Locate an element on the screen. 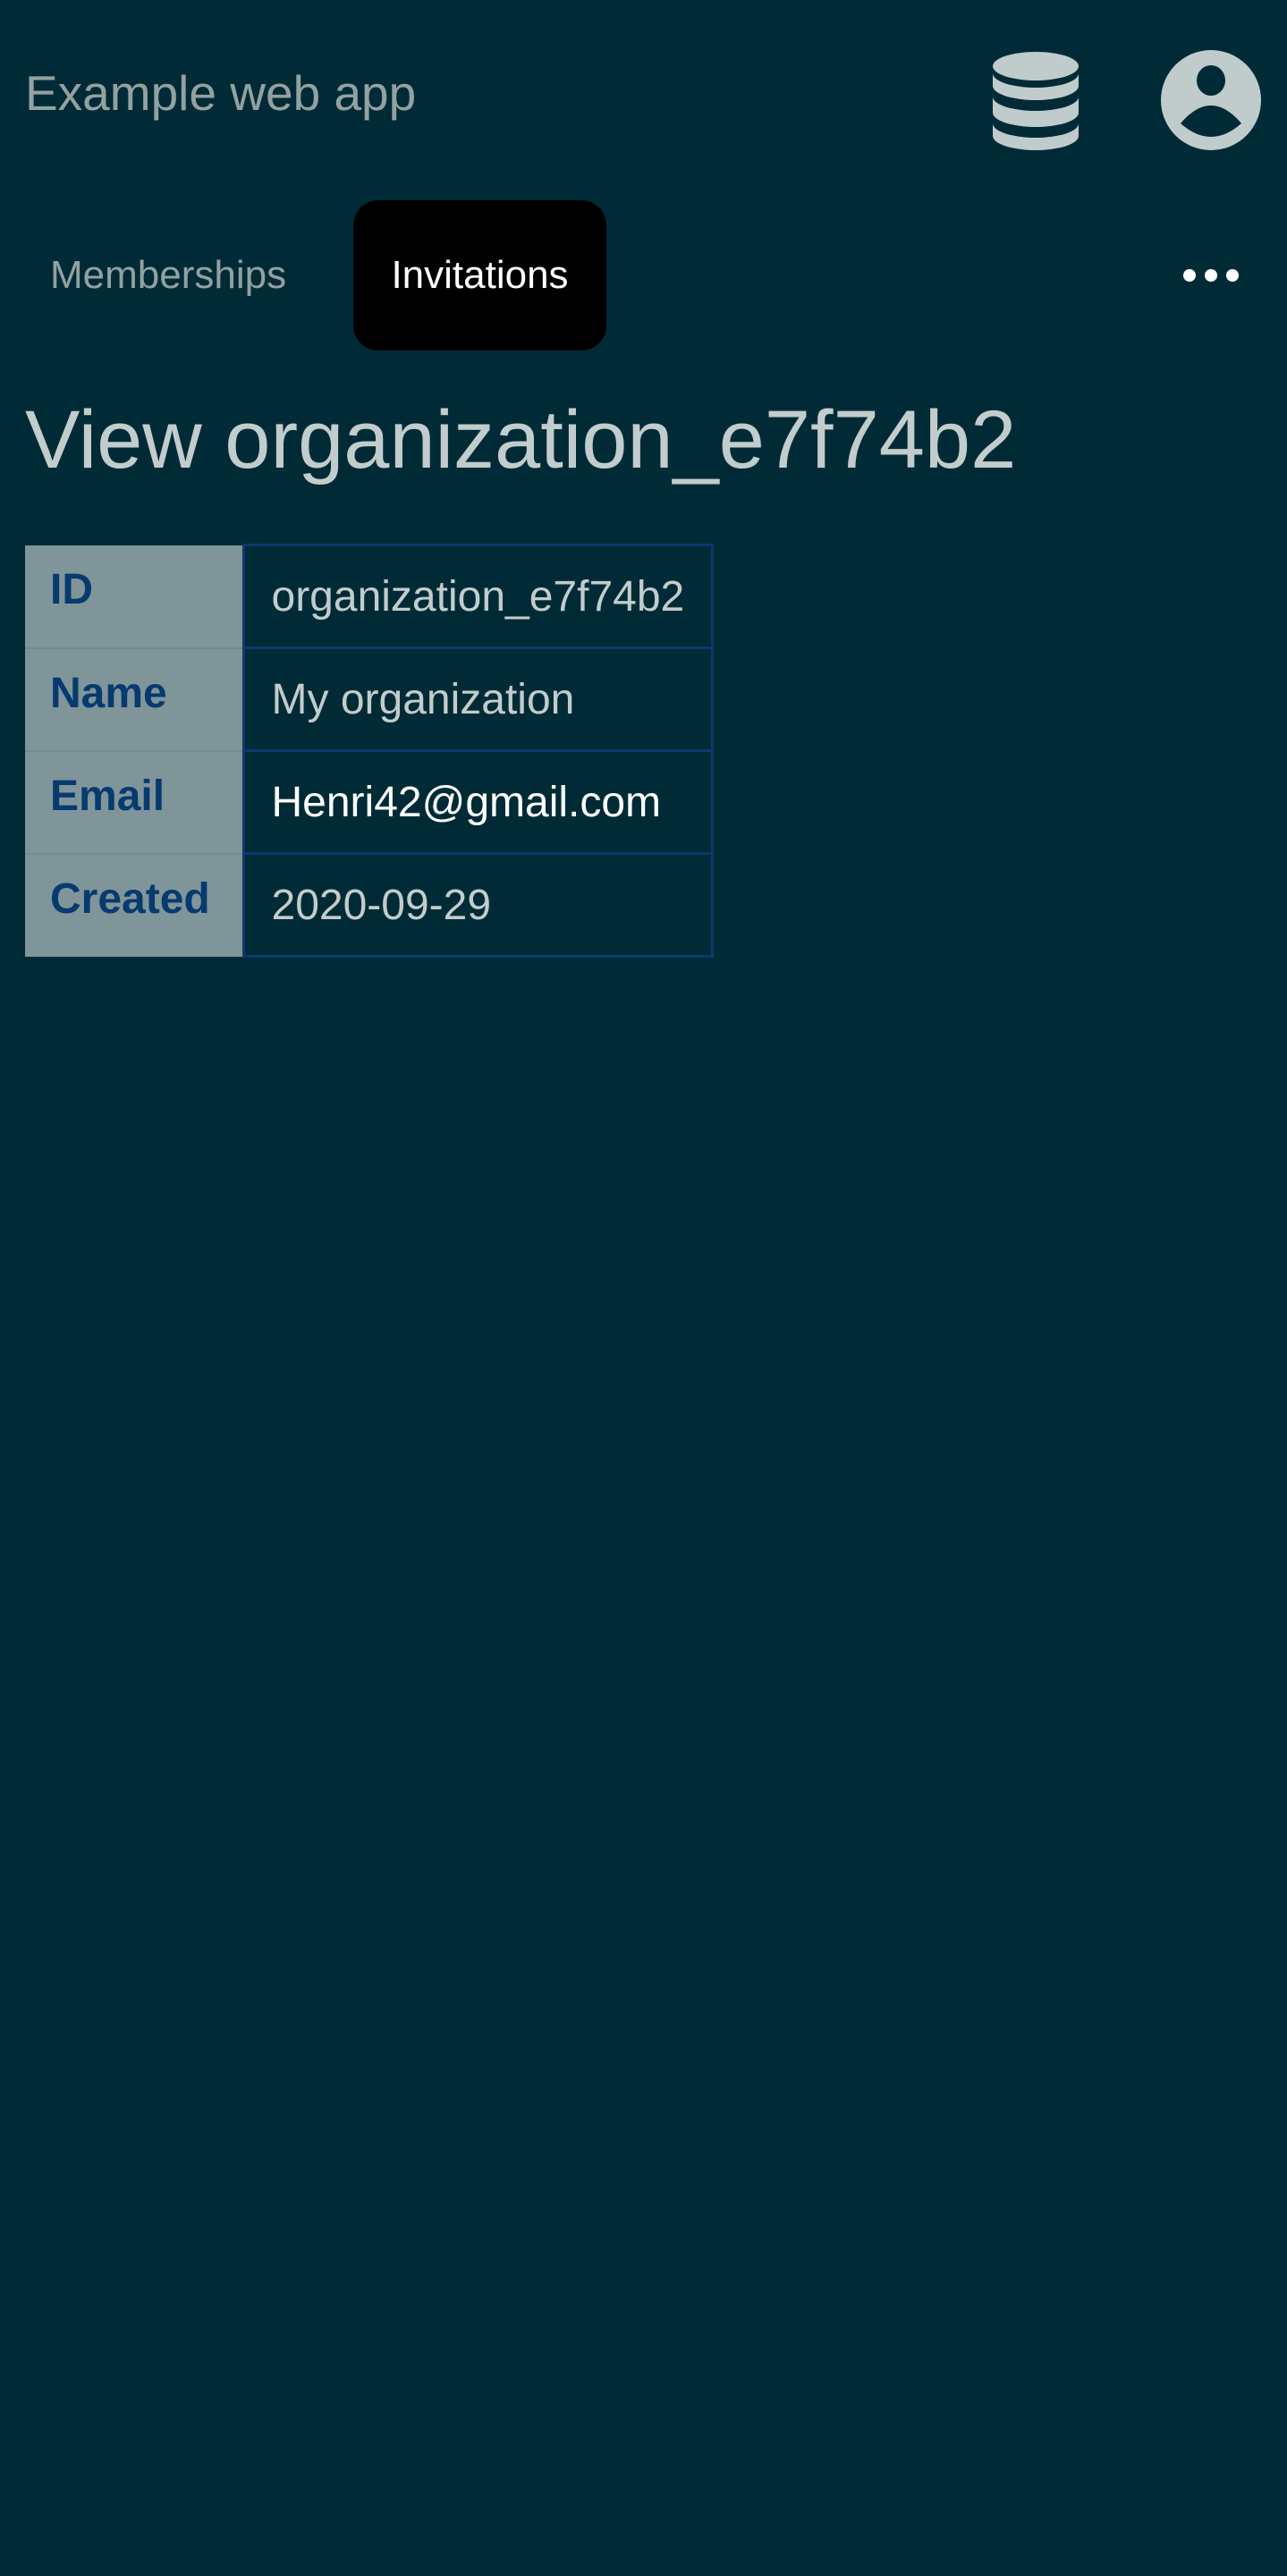  row-label: Name is located at coordinates (134, 699).